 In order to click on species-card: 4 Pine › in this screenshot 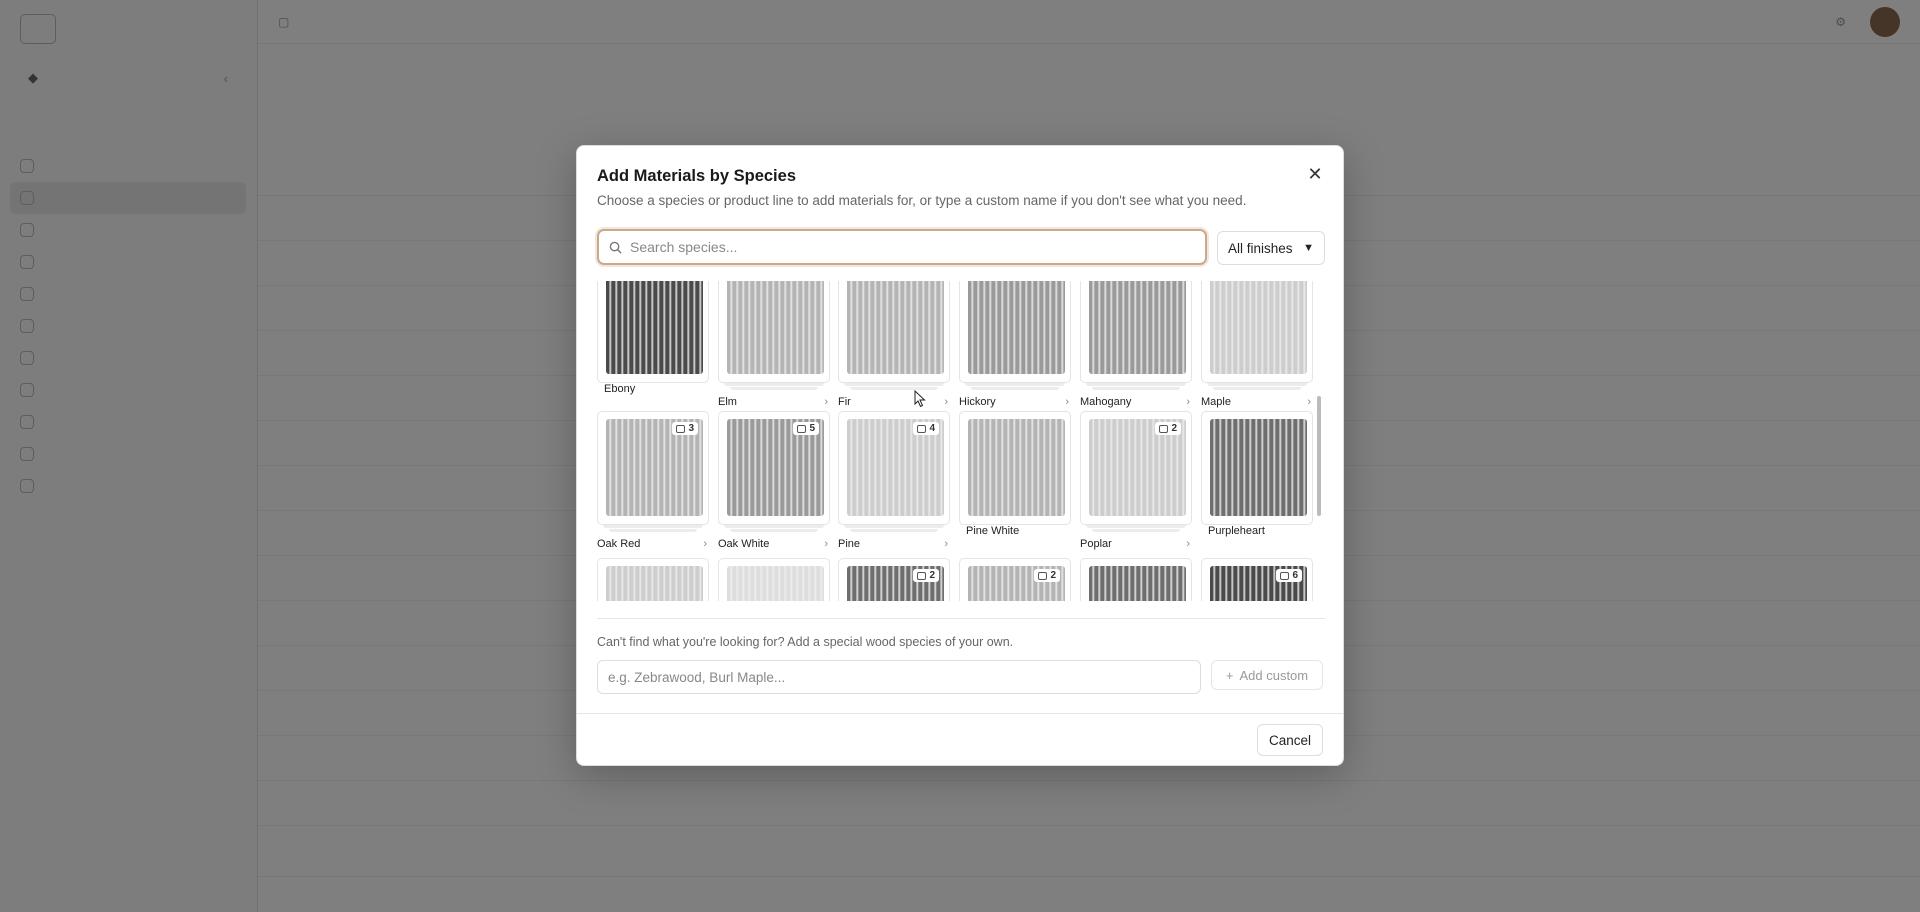, I will do `click(894, 486)`.